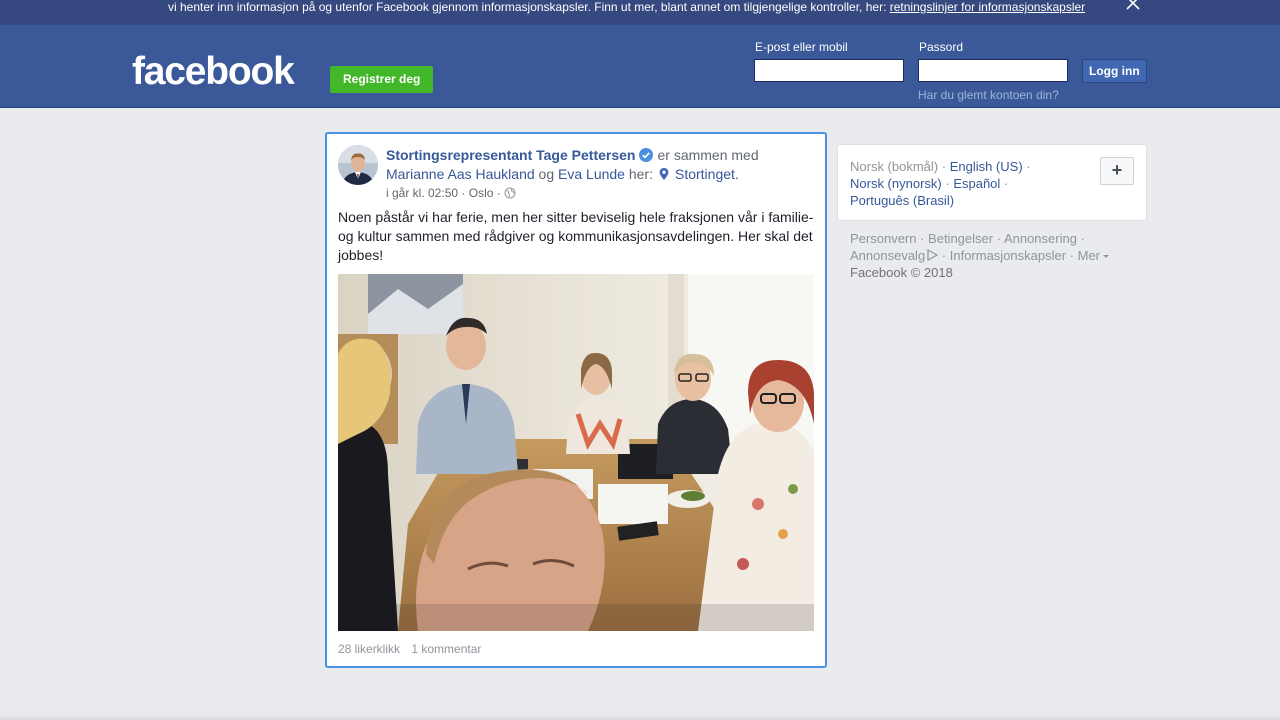  I want to click on add-language-button: +, so click(1117, 171).